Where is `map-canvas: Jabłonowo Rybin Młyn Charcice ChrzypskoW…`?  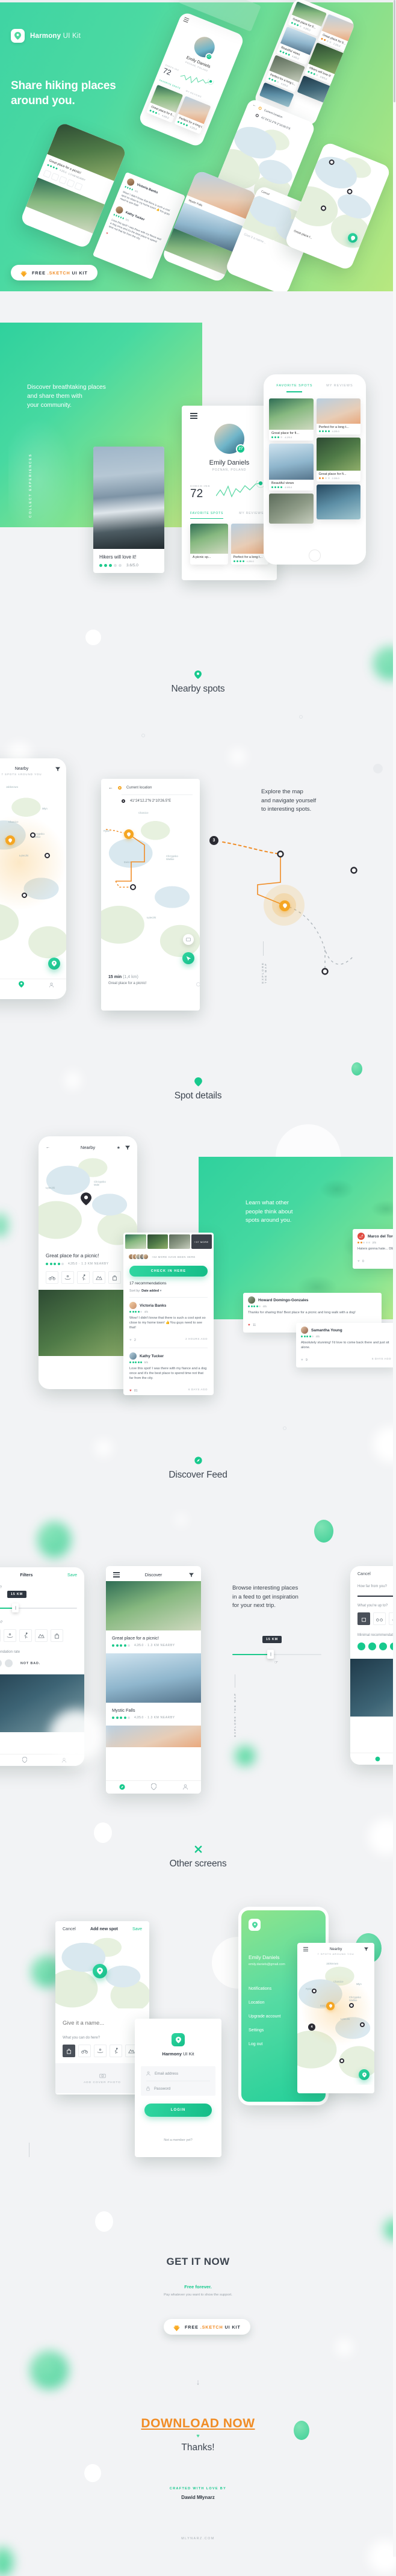 map-canvas: Jabłonowo Rybin Młyn Charcice ChrzypskoW… is located at coordinates (33, 879).